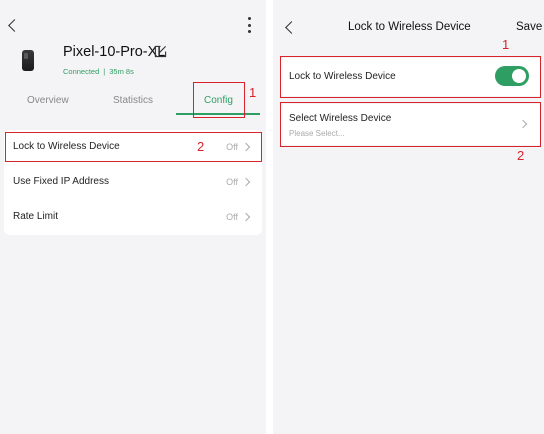 The image size is (544, 434). Describe the element at coordinates (249, 25) in the screenshot. I see `more-vertical-icon` at that location.